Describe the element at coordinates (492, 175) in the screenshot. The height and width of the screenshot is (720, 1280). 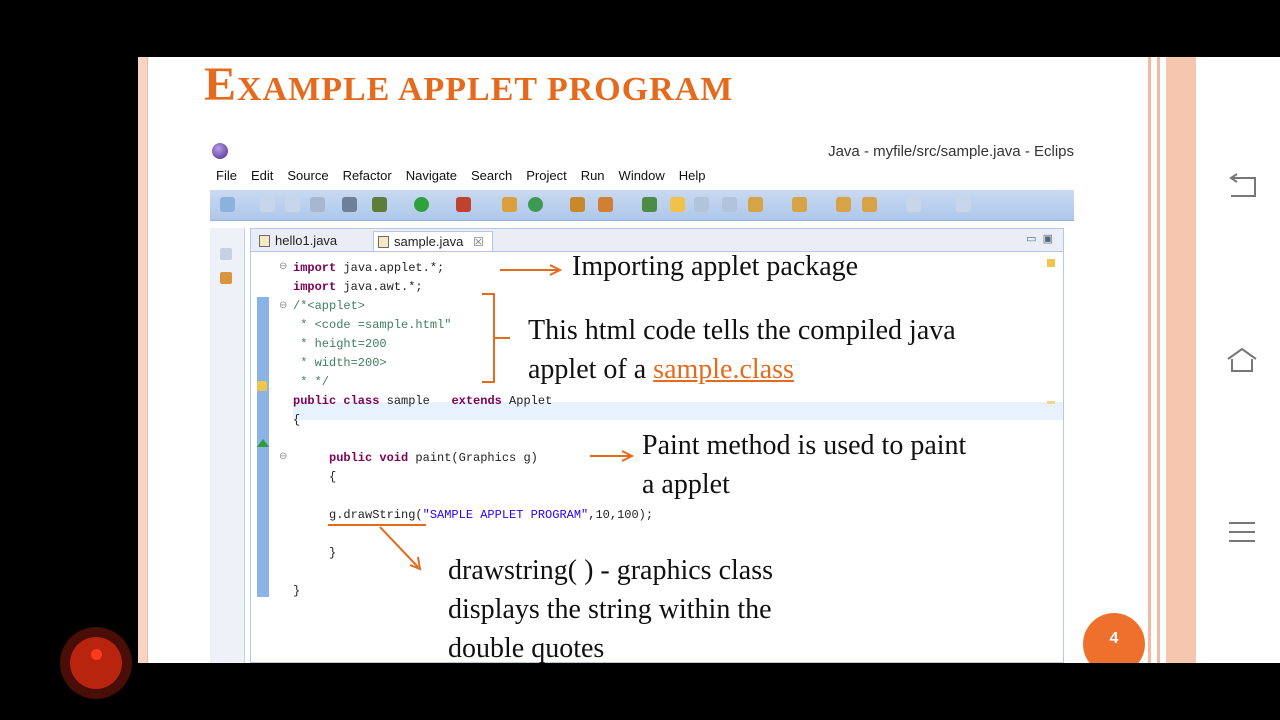
I see `menu-search: Search` at that location.